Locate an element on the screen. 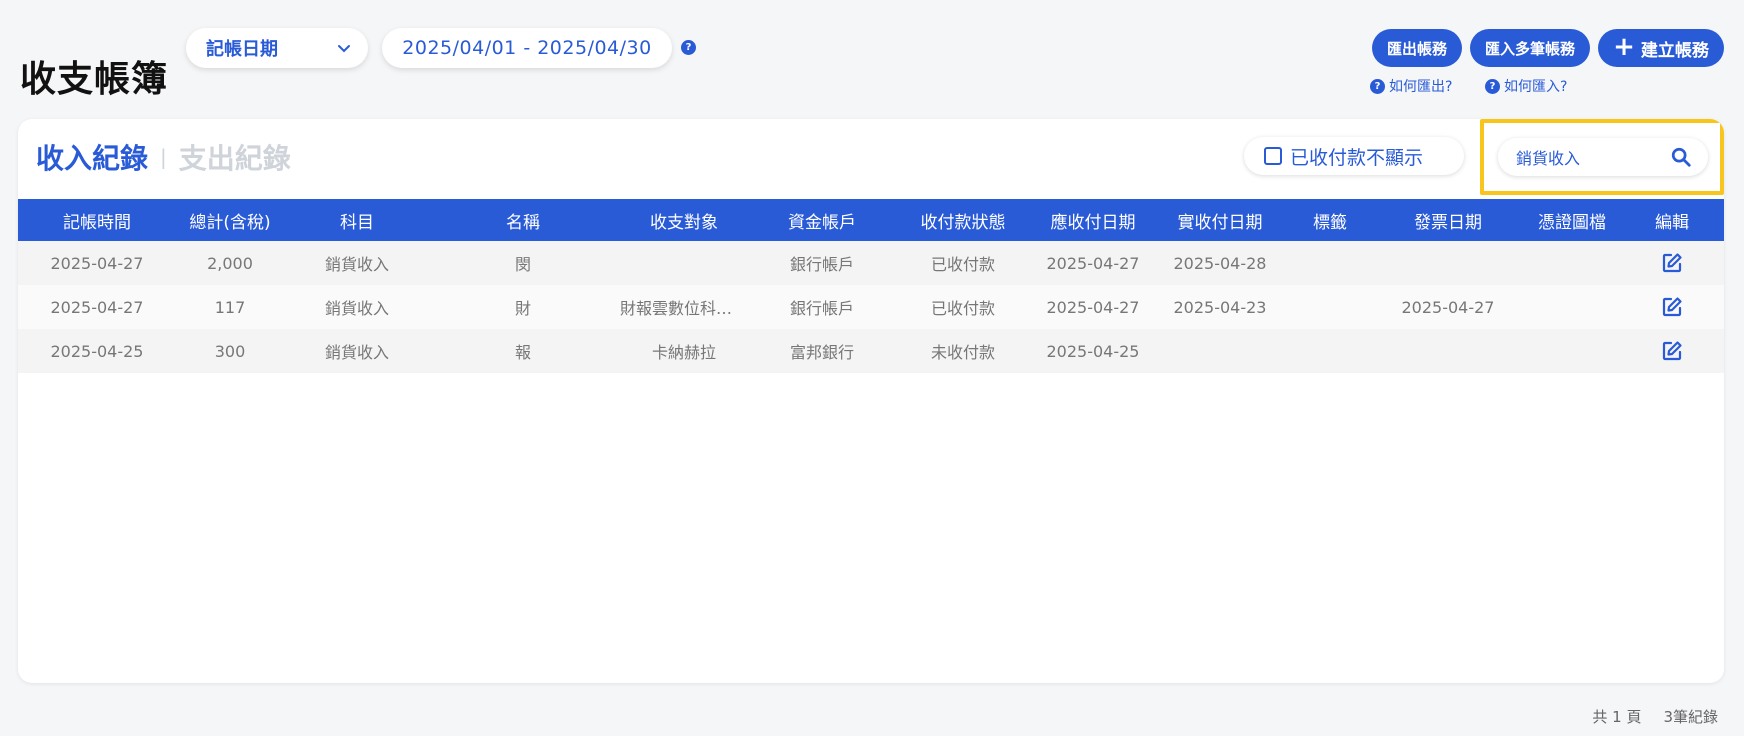 This screenshot has height=736, width=1744. date-range-value: 2025/04/01 - 2025/04/30 is located at coordinates (527, 48).